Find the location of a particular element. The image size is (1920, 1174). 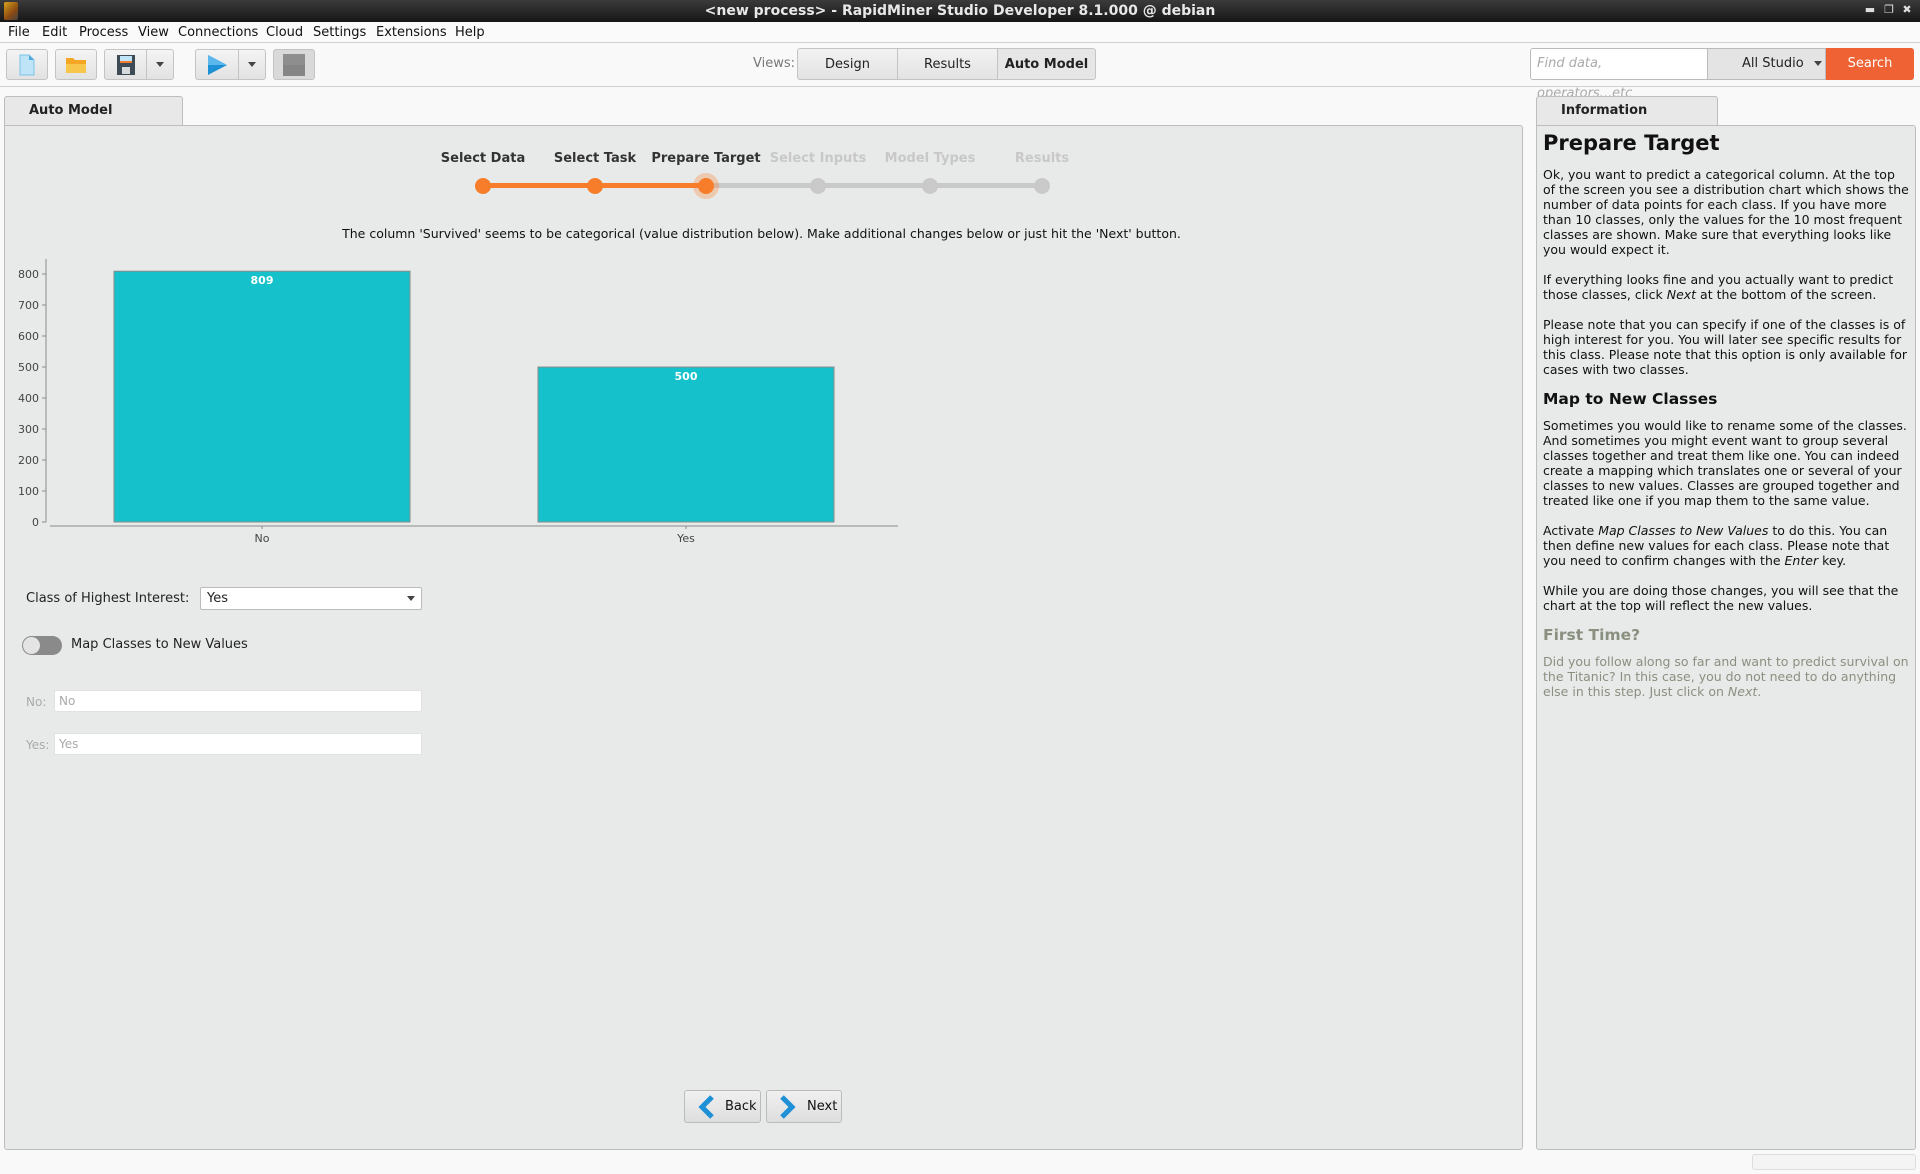

x-axis: No Yes is located at coordinates (474, 535).